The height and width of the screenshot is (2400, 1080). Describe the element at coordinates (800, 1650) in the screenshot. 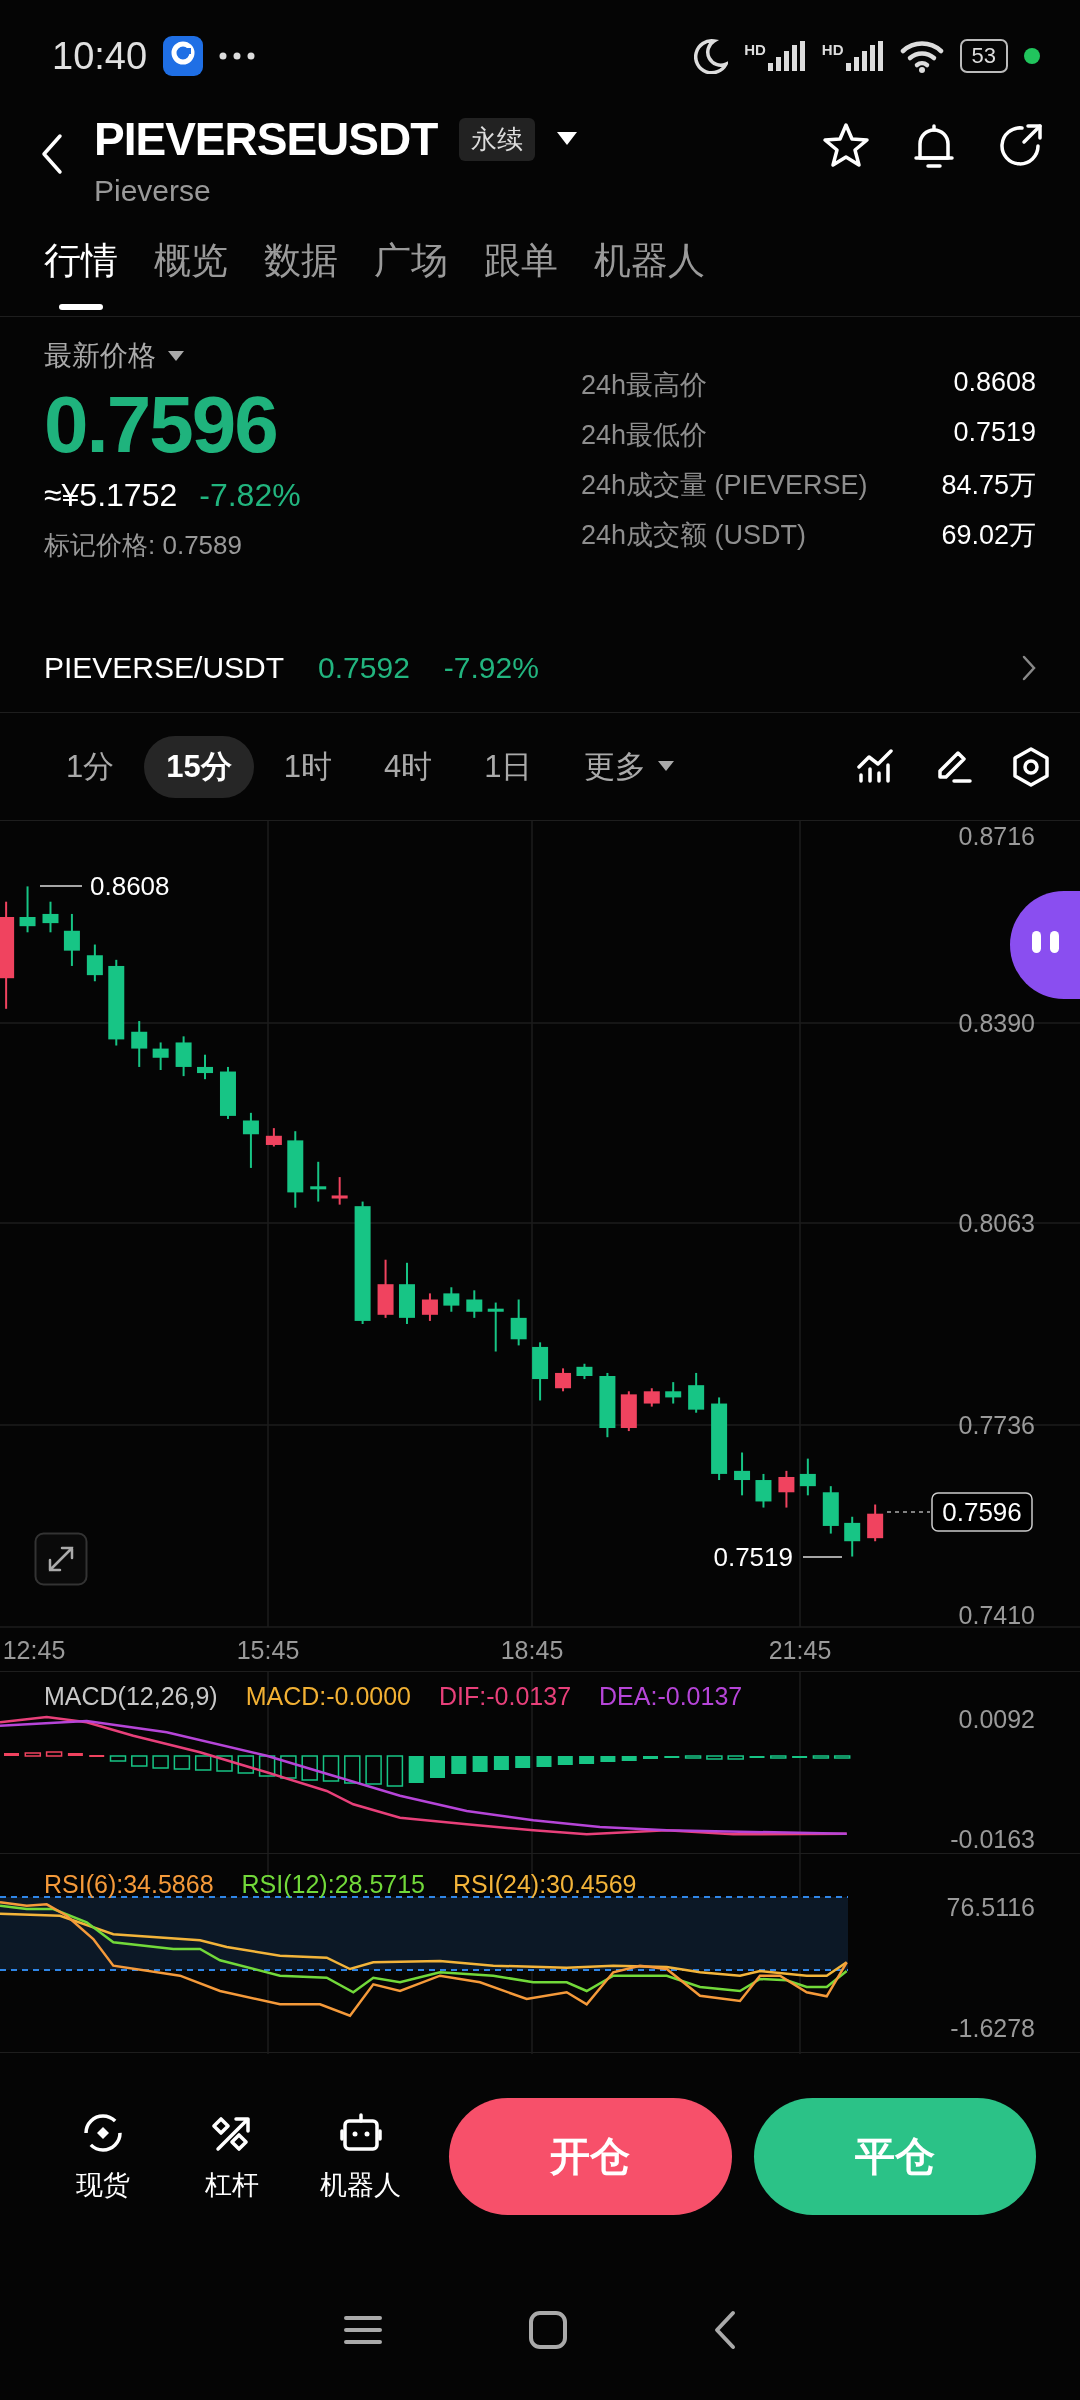

I see `axis-label: 21:45` at that location.